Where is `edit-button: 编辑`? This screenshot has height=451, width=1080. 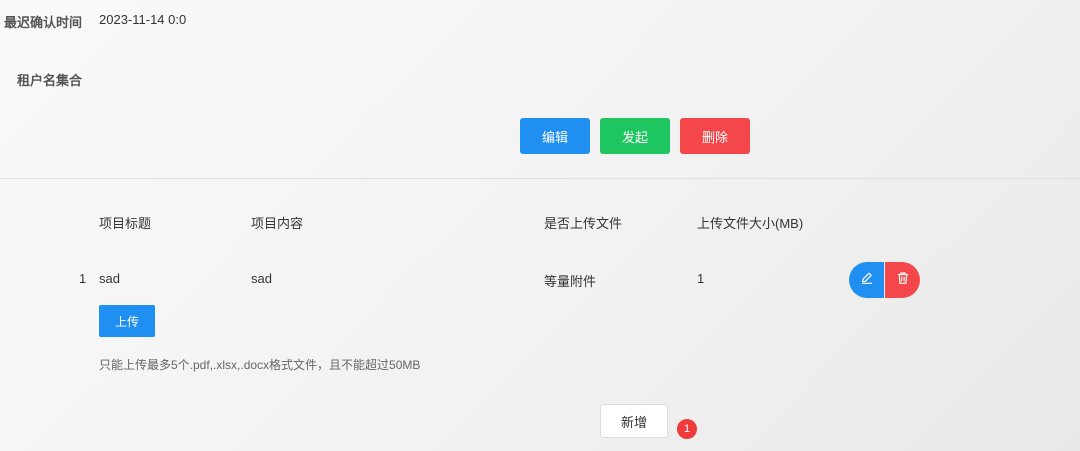
edit-button: 编辑 is located at coordinates (555, 136).